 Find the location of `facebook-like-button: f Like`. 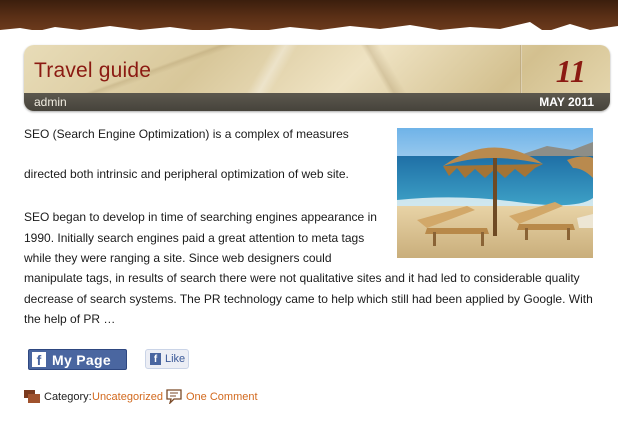

facebook-like-button: f Like is located at coordinates (167, 359).